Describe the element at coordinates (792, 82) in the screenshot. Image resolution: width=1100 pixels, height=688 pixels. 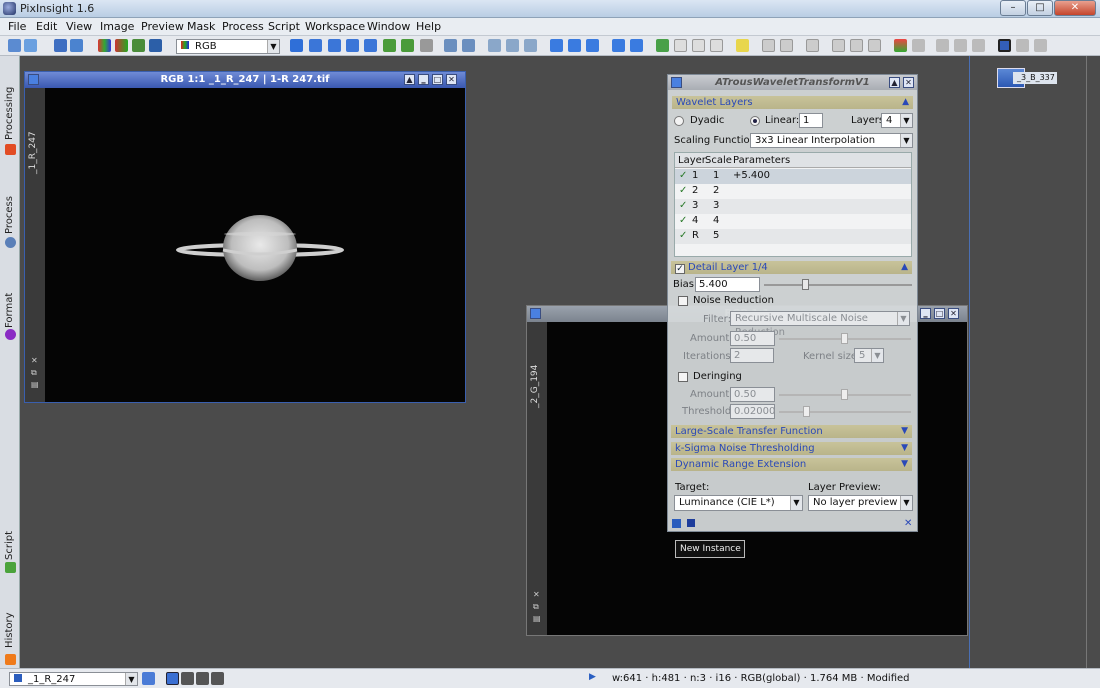
I see `process-window-title: ATrousWaveletTransformV1` at that location.